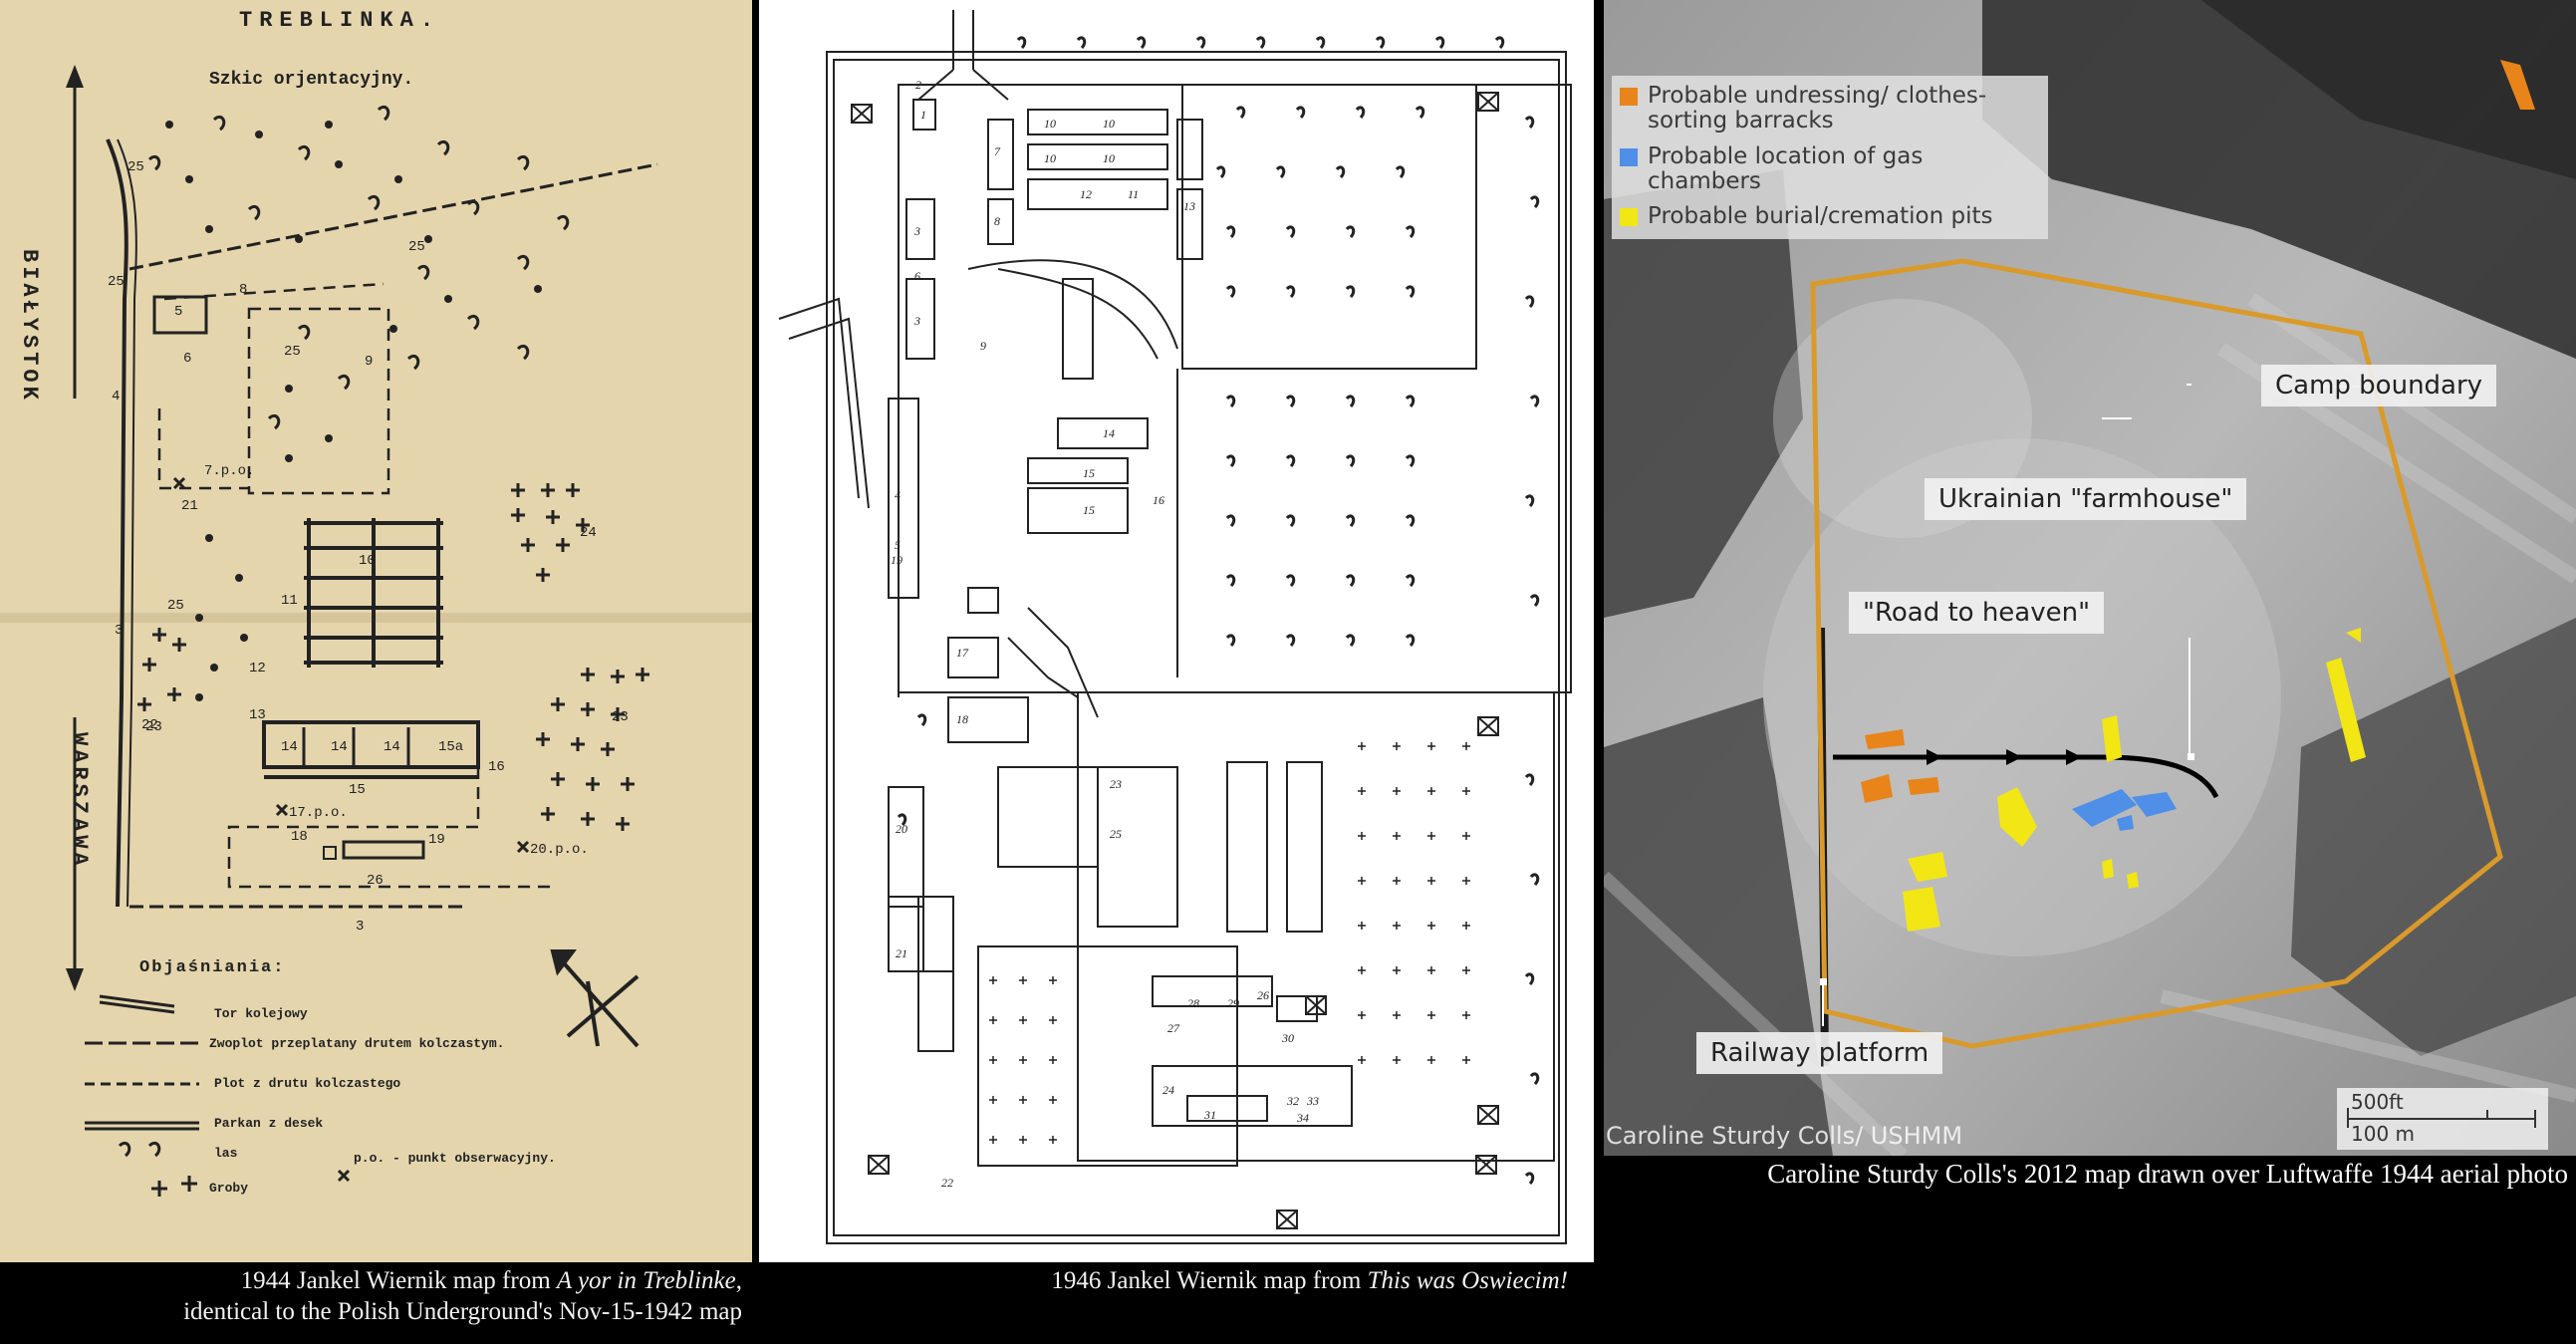  What do you see at coordinates (1784, 1136) in the screenshot?
I see `photo-credit: Caroline Sturdy Colls/ USHMM` at bounding box center [1784, 1136].